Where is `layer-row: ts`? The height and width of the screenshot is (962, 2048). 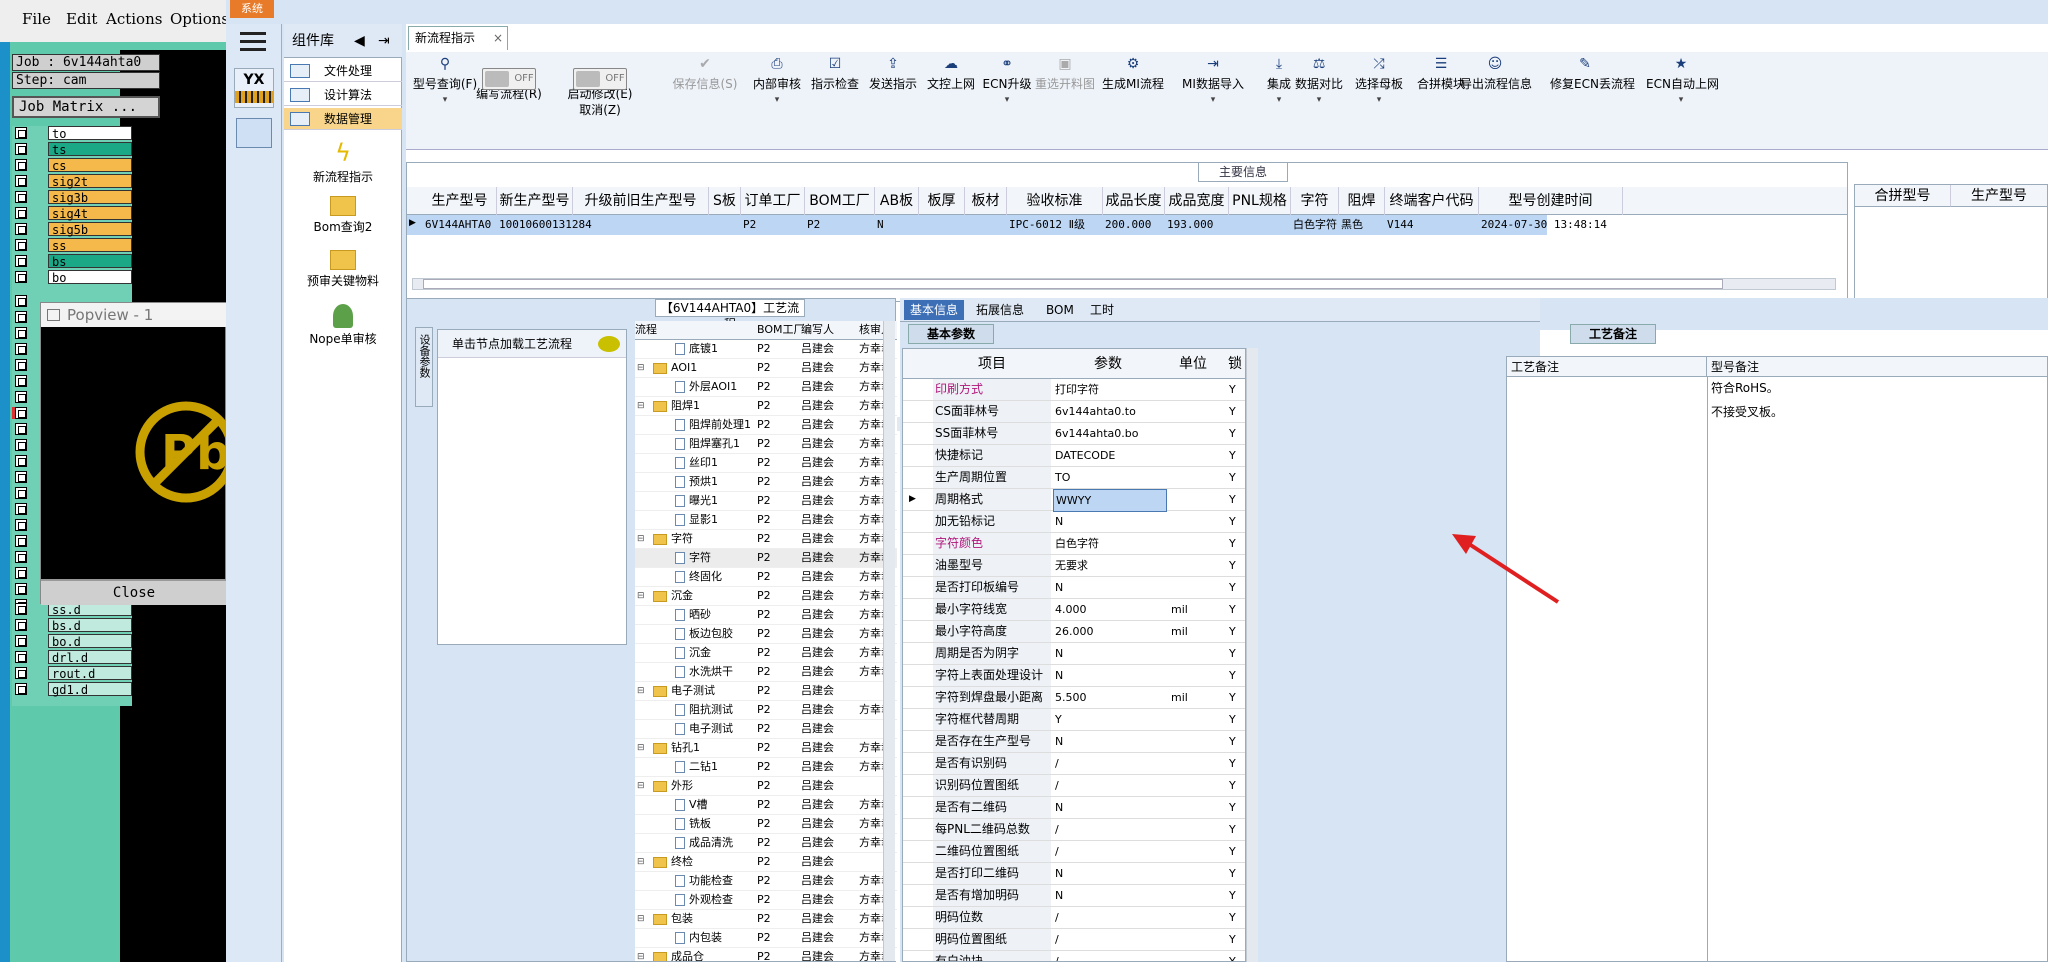 layer-row: ts is located at coordinates (72, 149).